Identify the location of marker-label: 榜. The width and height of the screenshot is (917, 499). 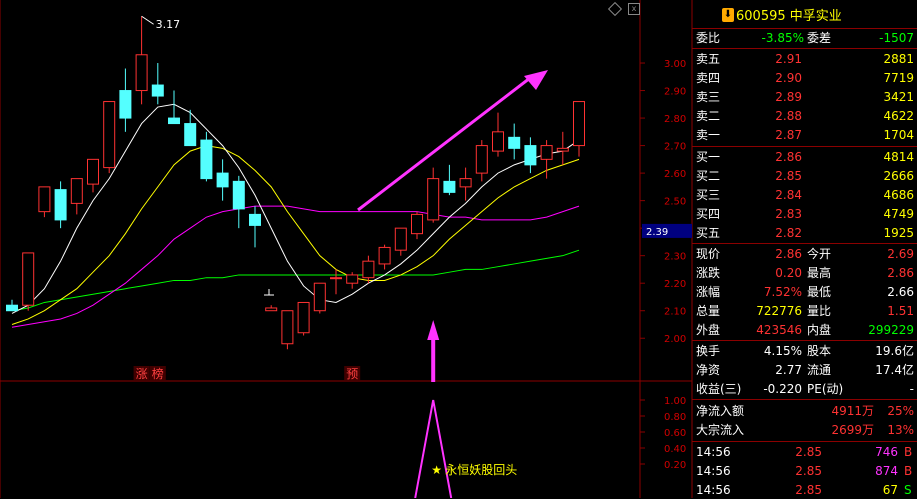
(158, 373).